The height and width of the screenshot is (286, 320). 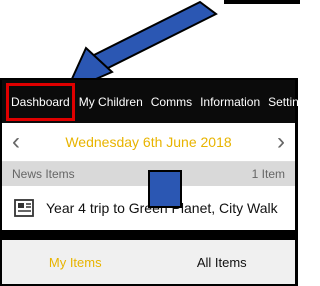 I want to click on tab-settings: Settings, so click(x=289, y=102).